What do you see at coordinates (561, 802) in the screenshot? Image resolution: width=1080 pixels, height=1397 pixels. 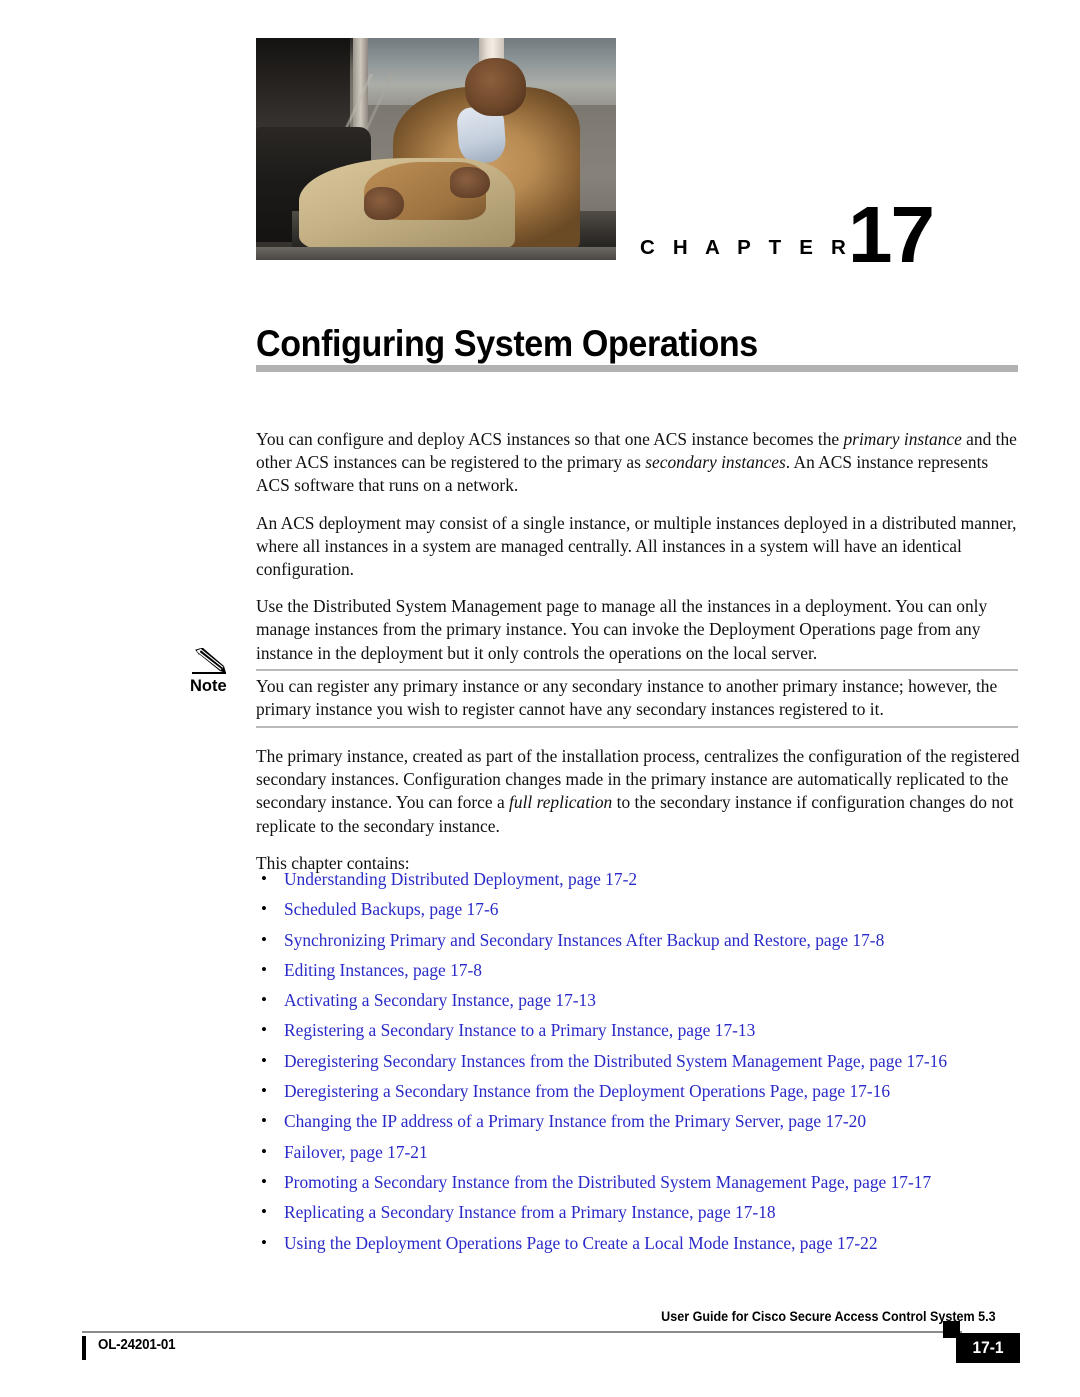 I see `paragraph-4-emphasis-full-replication: full replication` at bounding box center [561, 802].